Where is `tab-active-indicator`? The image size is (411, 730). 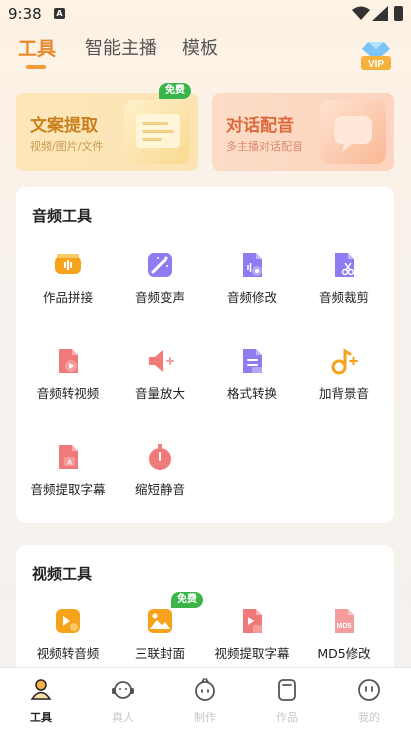 tab-active-indicator is located at coordinates (36, 67).